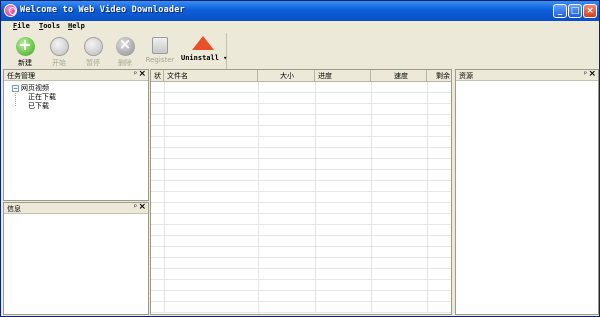  Describe the element at coordinates (76, 208) in the screenshot. I see `info-panel-header: 信息 ᵖ ×` at that location.